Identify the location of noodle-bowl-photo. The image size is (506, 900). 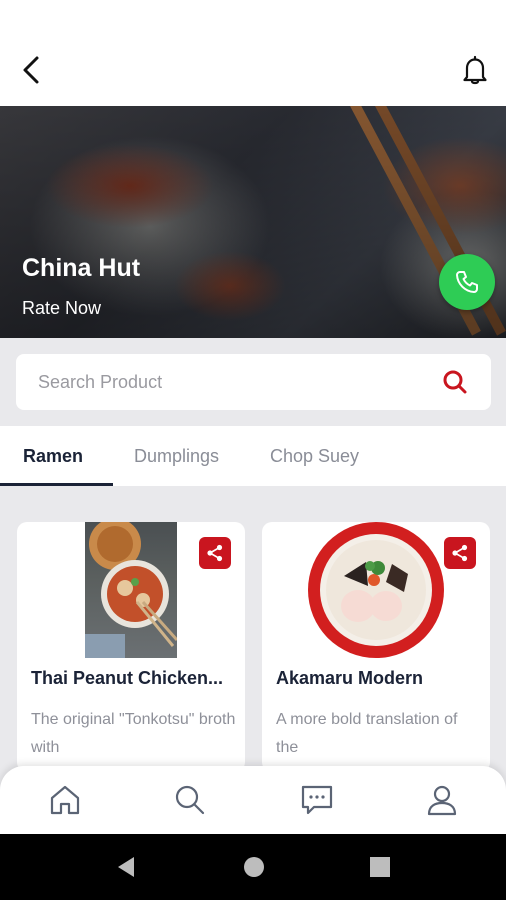
(132, 590).